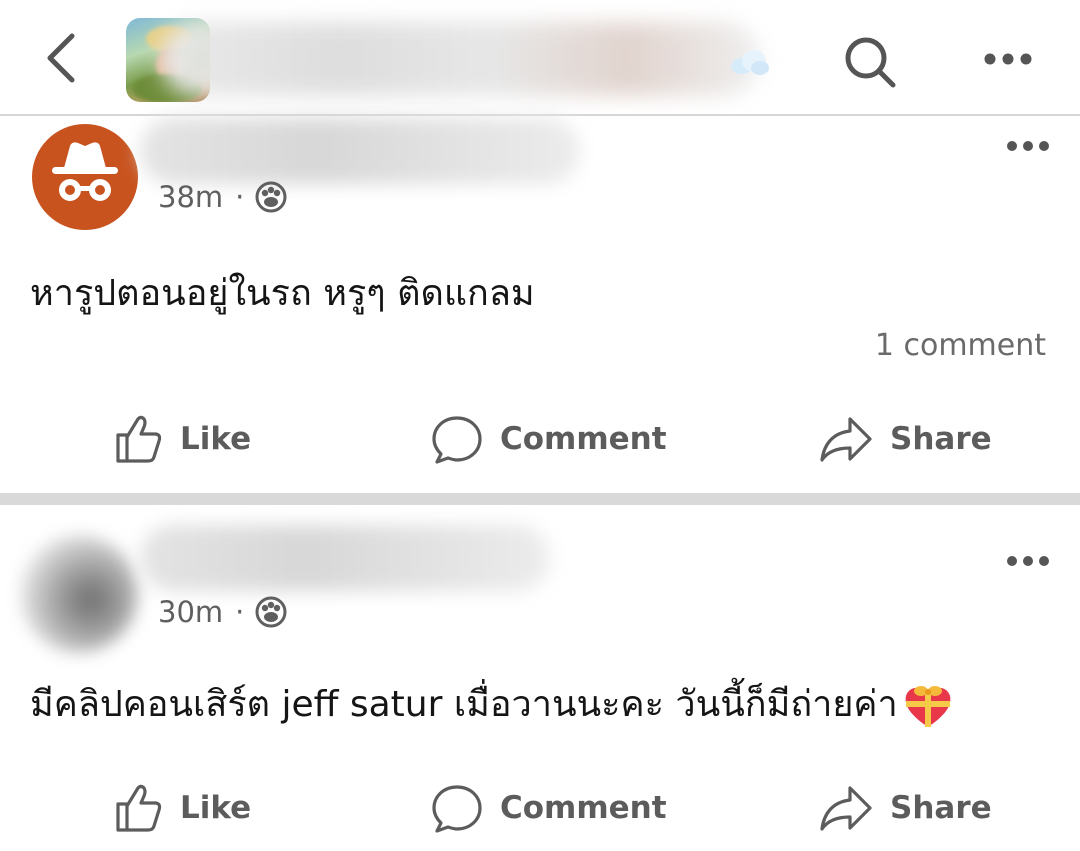 The image size is (1080, 851). Describe the element at coordinates (79, 594) in the screenshot. I see `author-avatar-redacted` at that location.